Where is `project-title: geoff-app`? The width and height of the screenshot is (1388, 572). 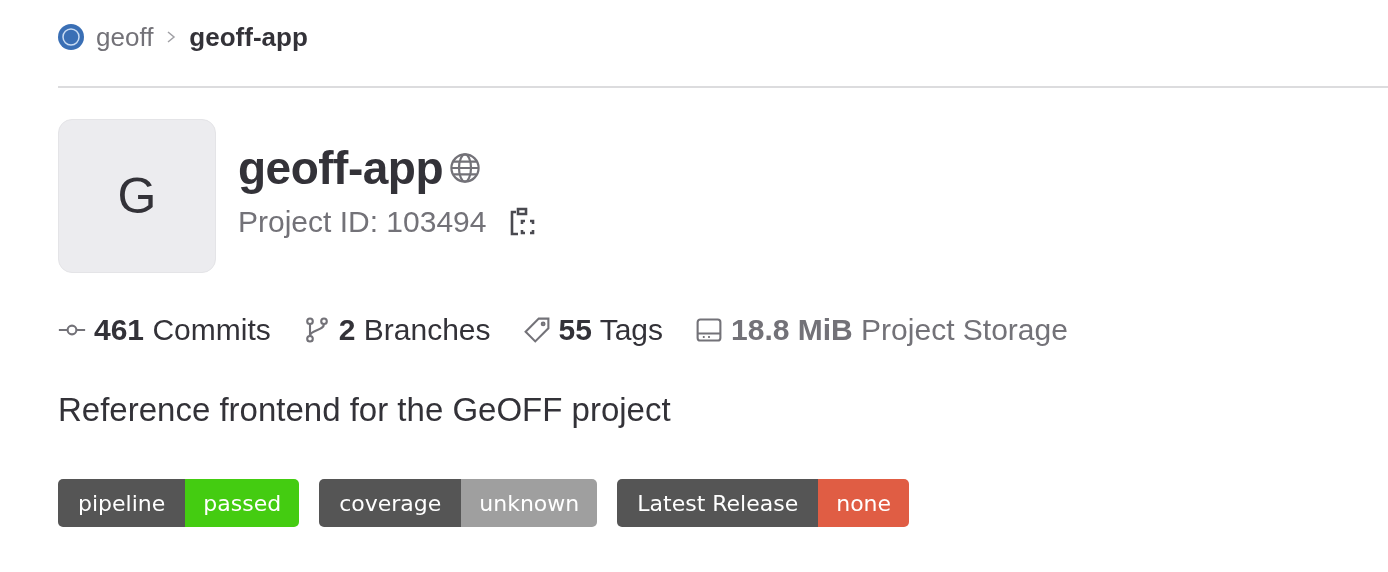
project-title: geoff-app is located at coordinates (340, 168).